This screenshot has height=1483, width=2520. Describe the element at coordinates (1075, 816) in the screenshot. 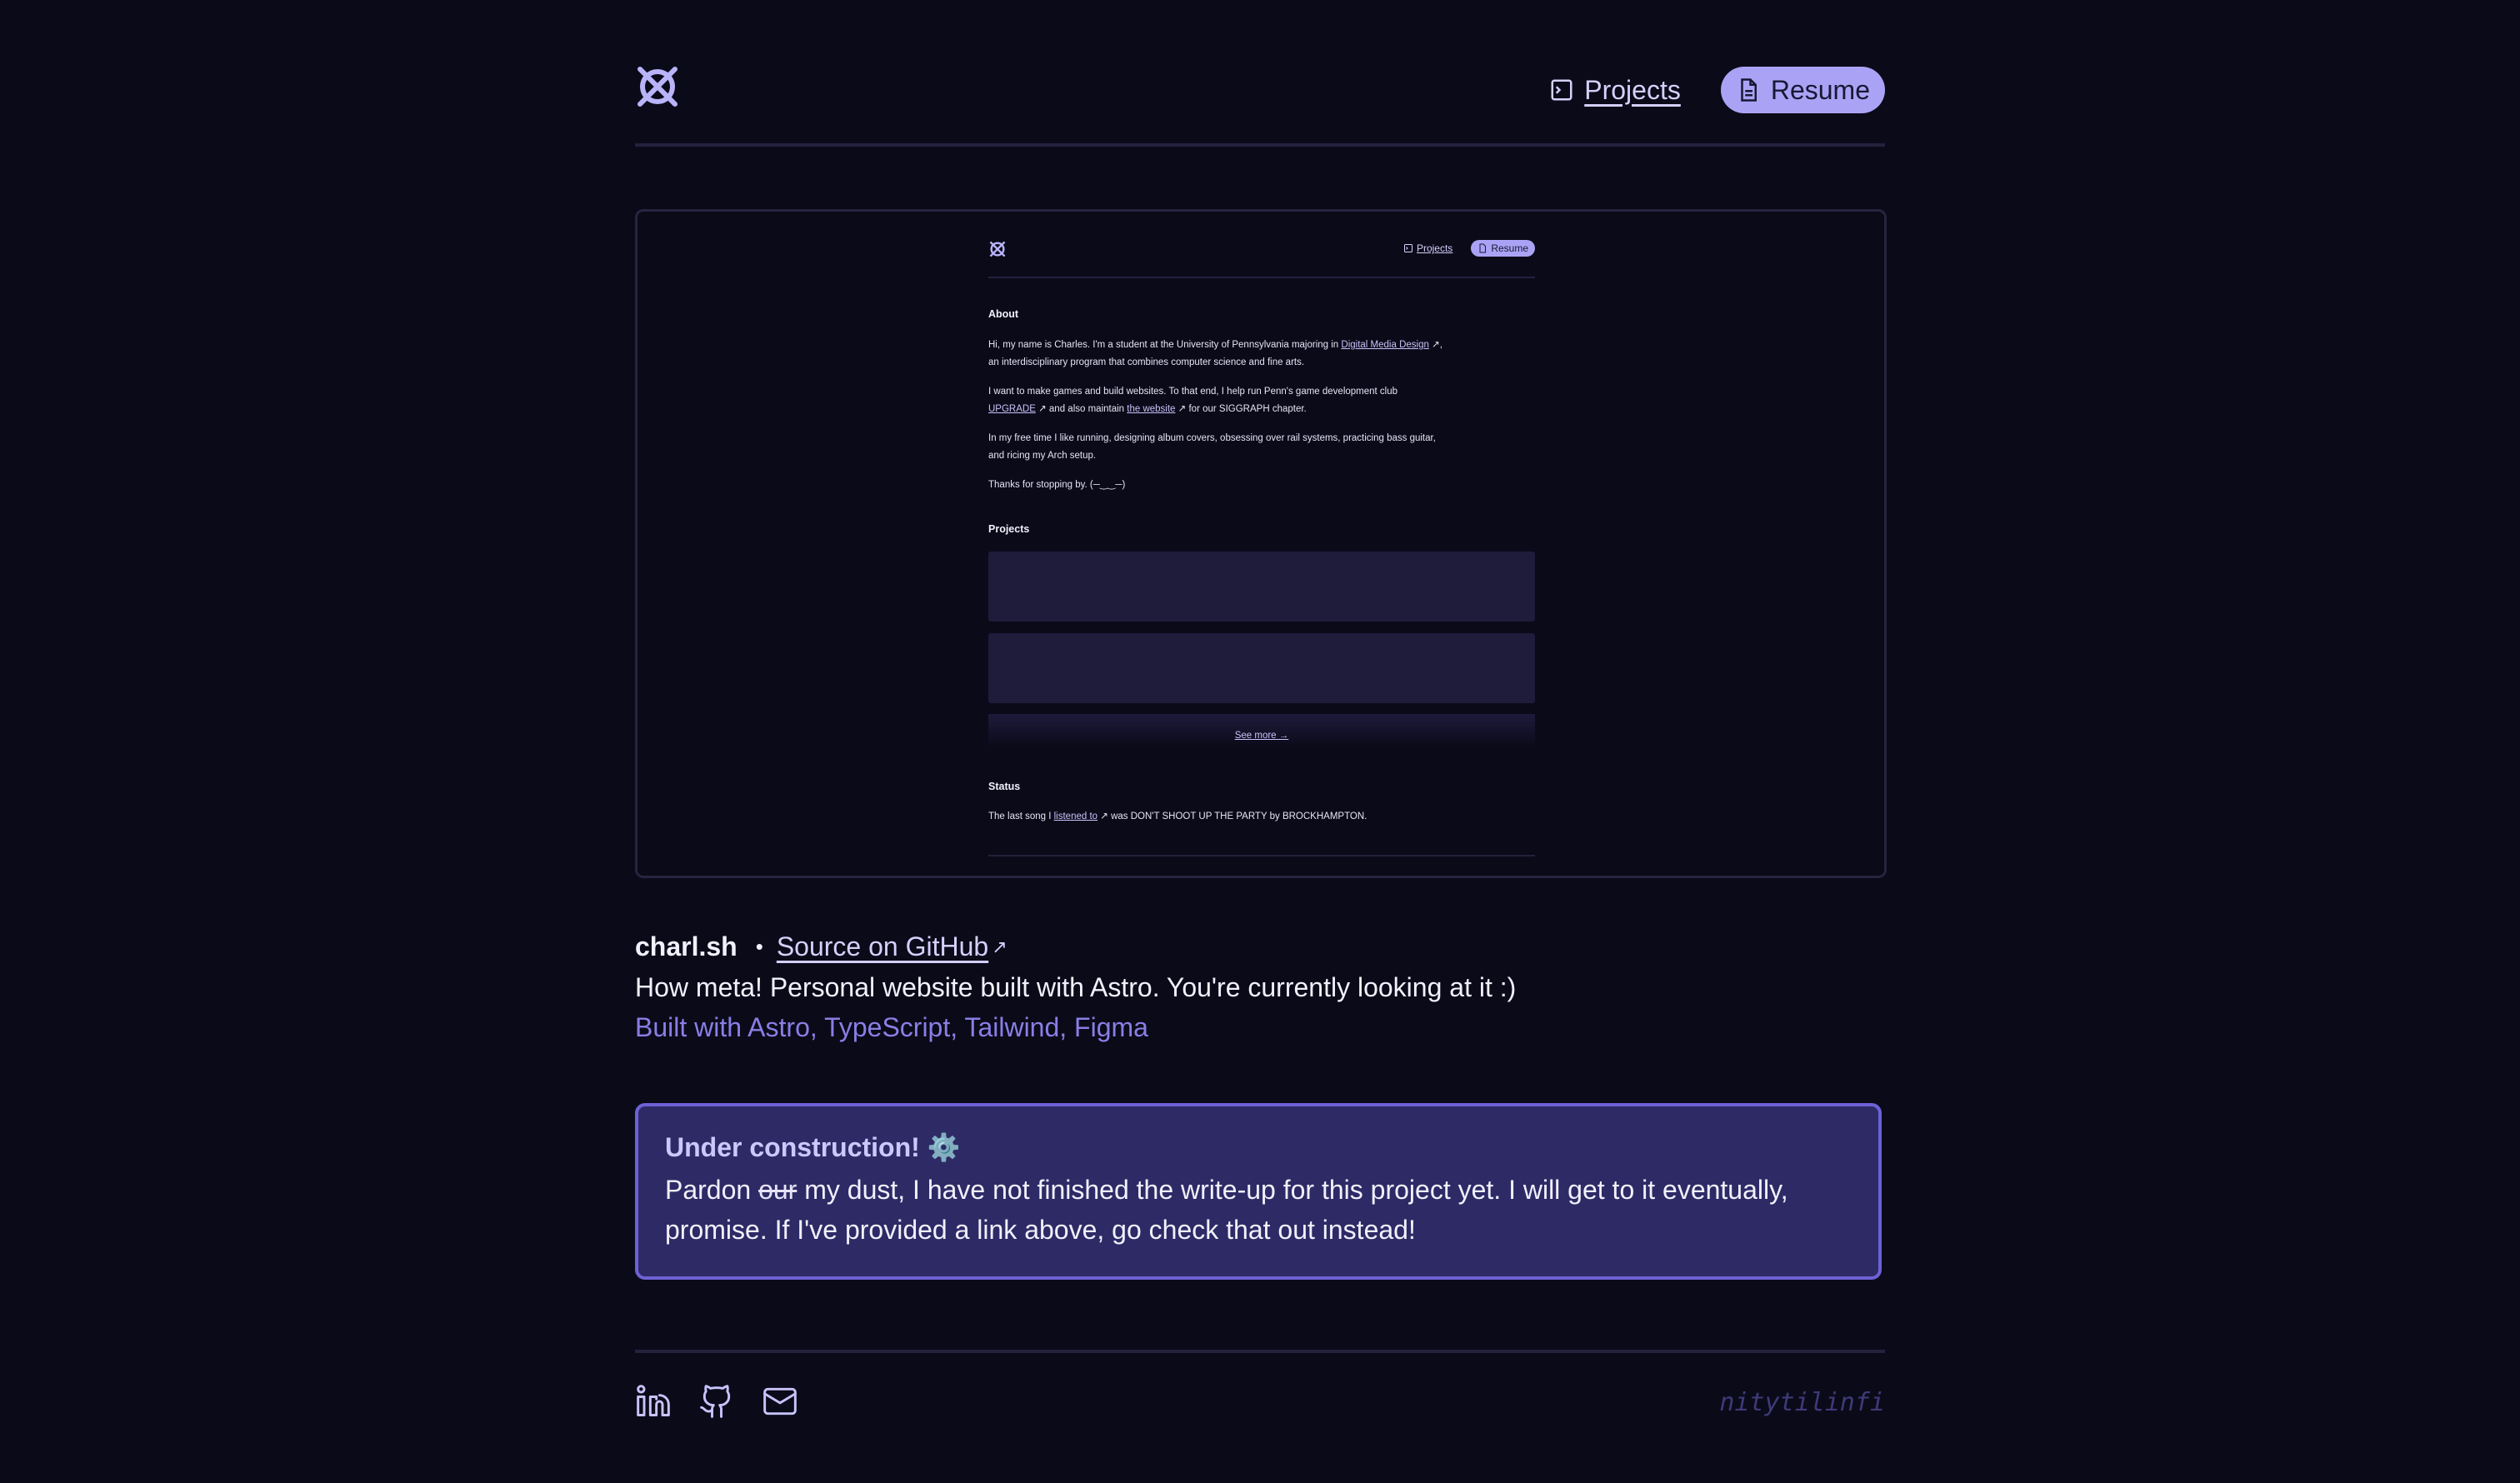

I see `preview-link: listened to` at that location.